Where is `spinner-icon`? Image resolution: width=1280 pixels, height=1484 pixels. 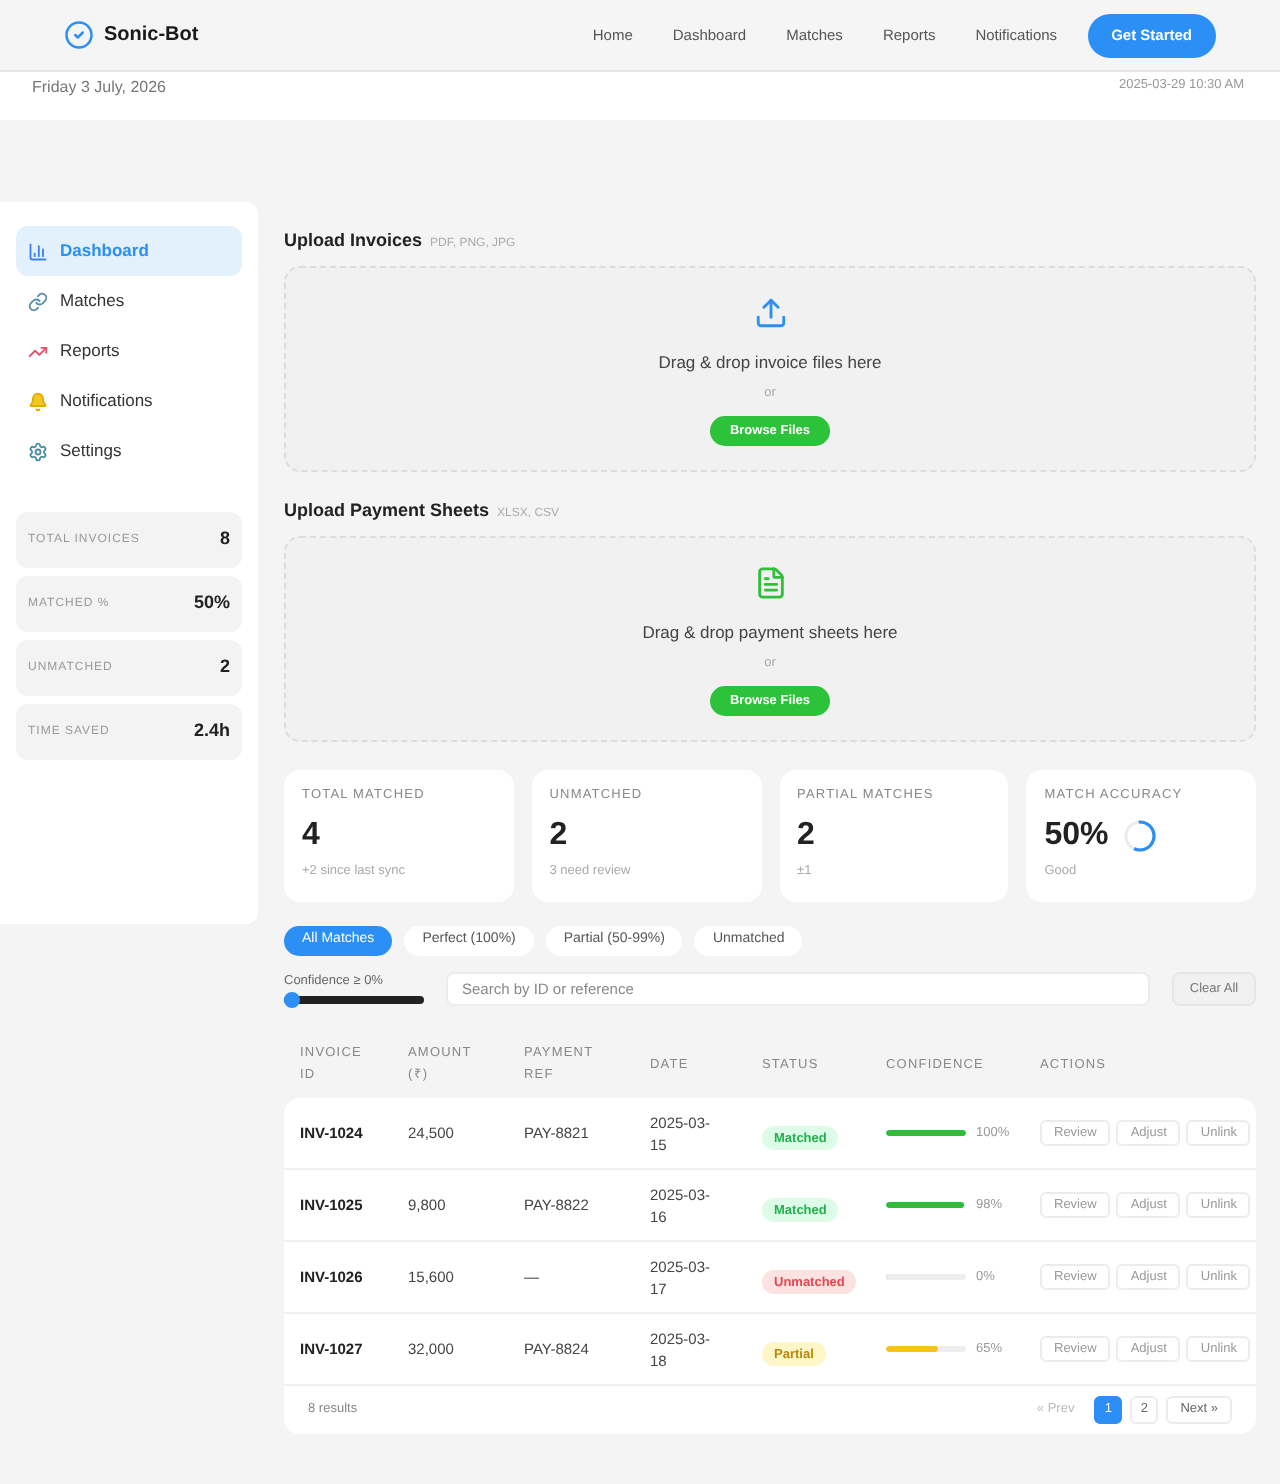
spinner-icon is located at coordinates (1140, 836).